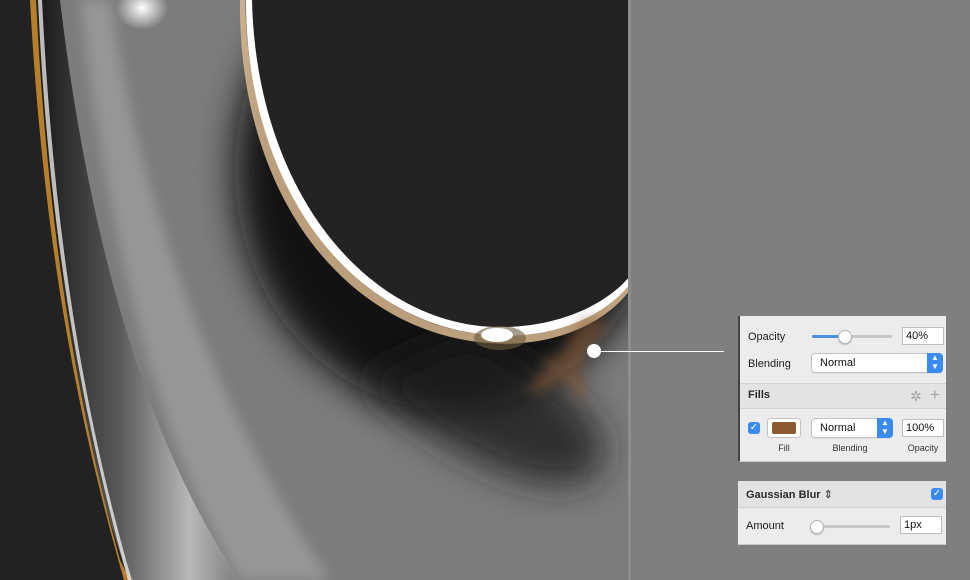  I want to click on gaussian-blur-header: Gaussian Blur ⇕ ✓, so click(842, 494).